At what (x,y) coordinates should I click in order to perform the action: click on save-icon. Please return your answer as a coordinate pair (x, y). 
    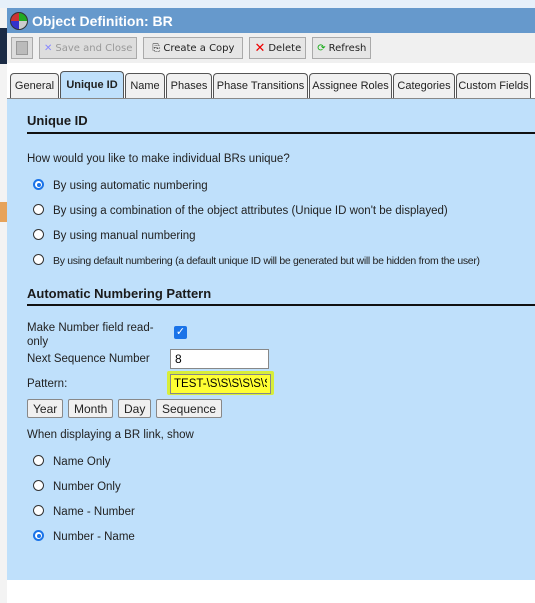
    Looking at the image, I should click on (22, 48).